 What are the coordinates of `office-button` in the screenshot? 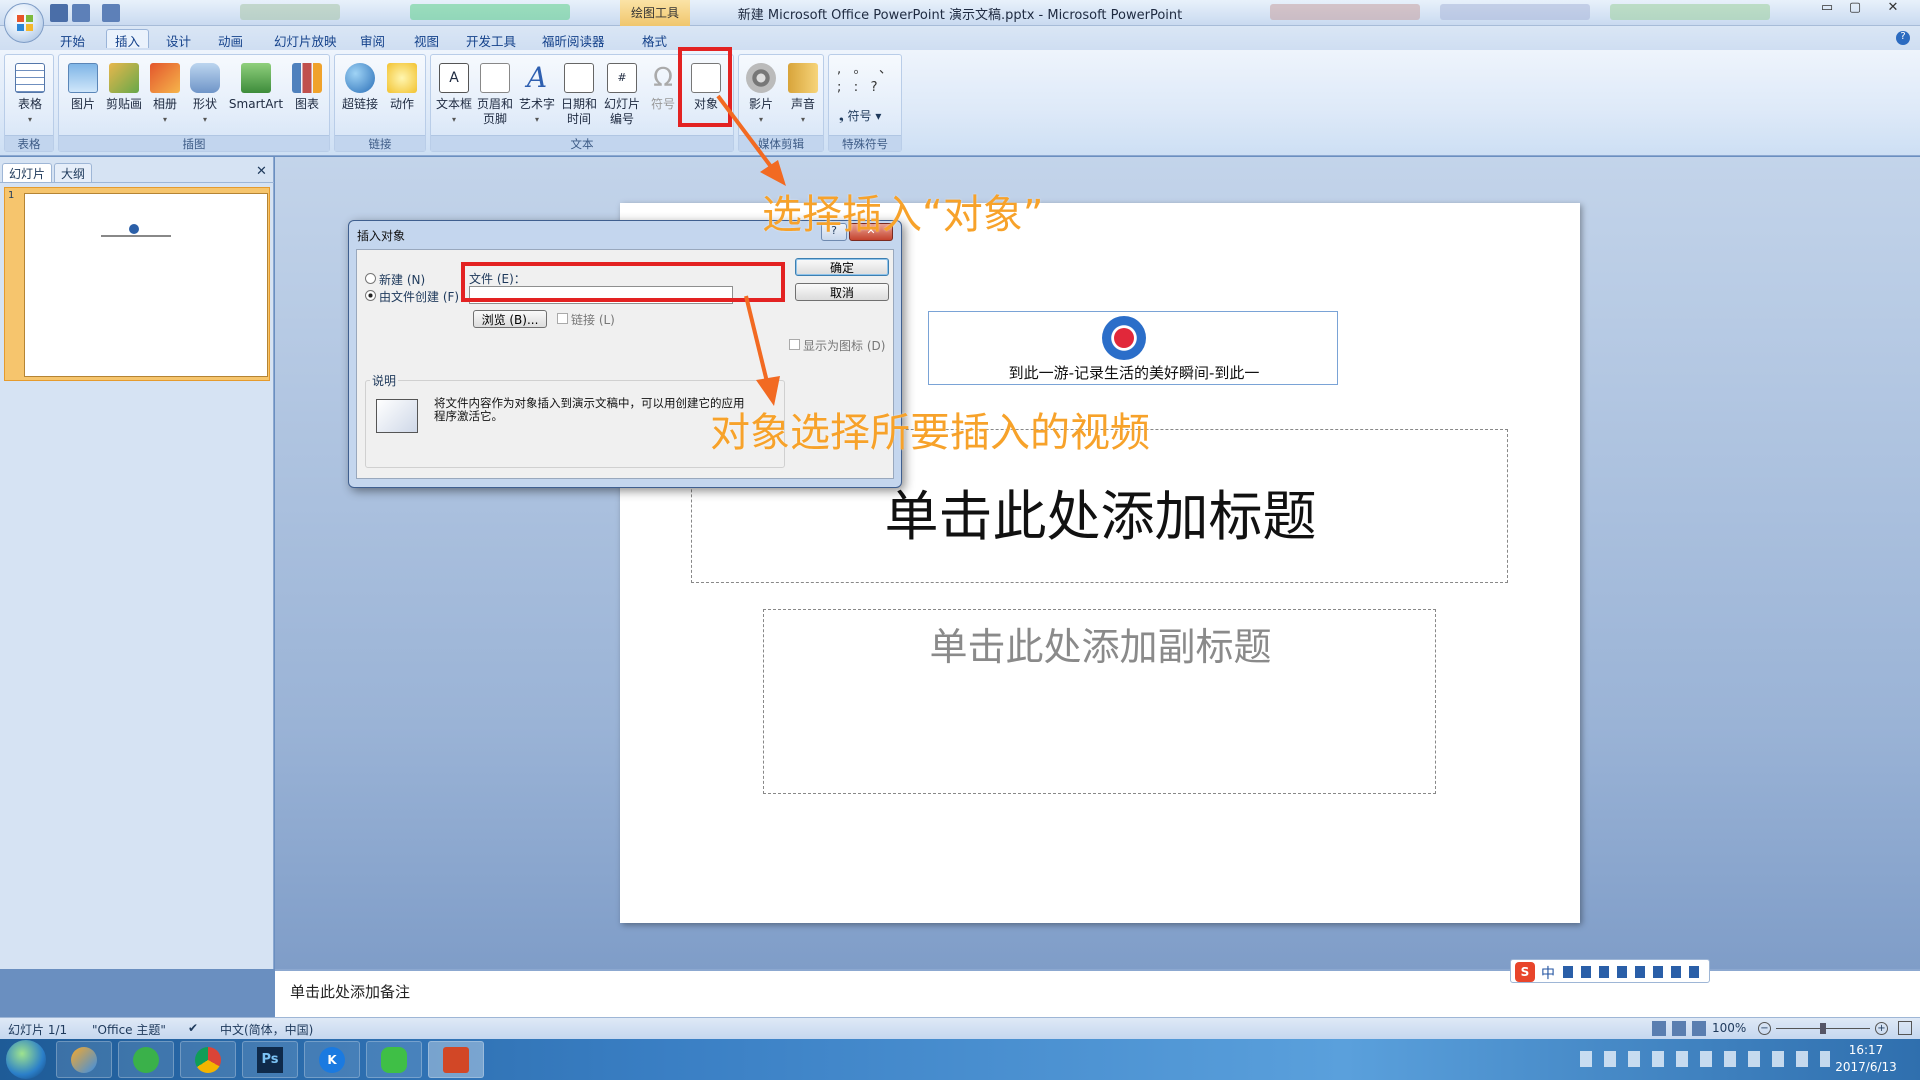 It's located at (24, 23).